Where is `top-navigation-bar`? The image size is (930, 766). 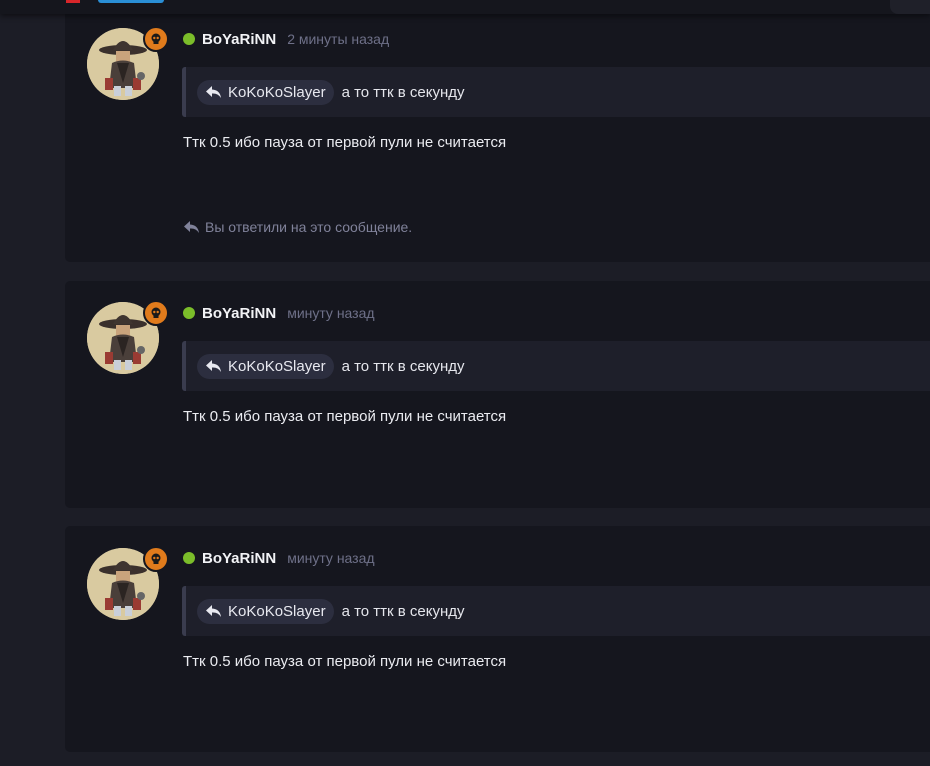
top-navigation-bar is located at coordinates (465, 7).